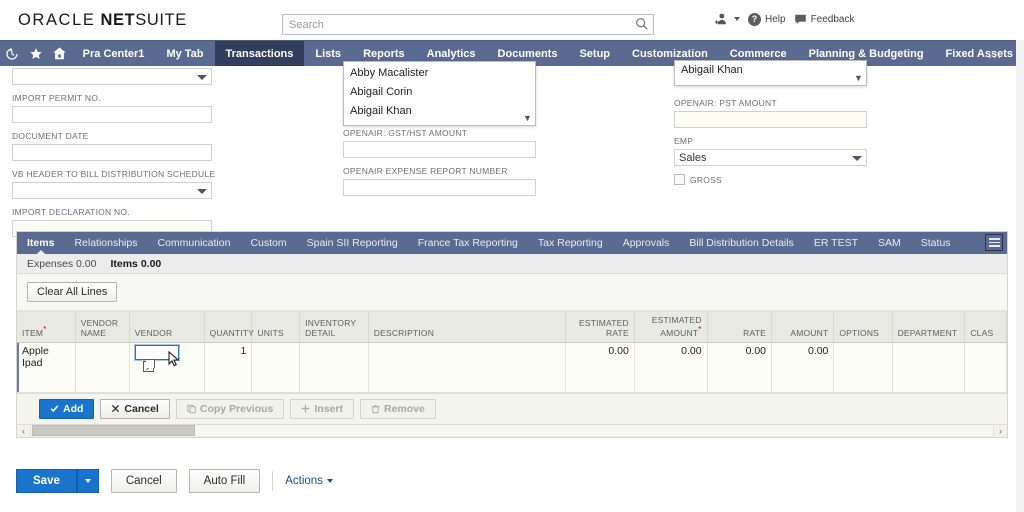 The height and width of the screenshot is (512, 1024). I want to click on tab-bill-distribution-details: Bill Distribution Details, so click(741, 243).